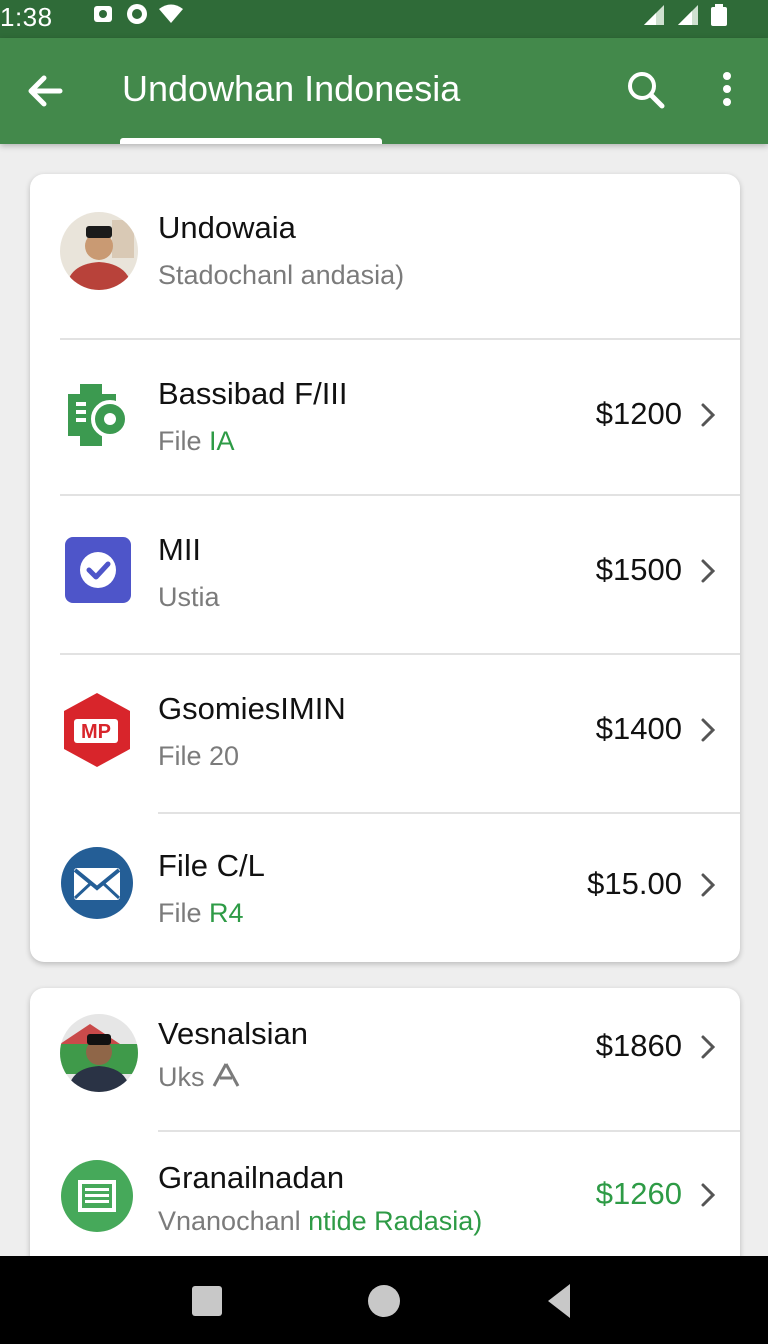  Describe the element at coordinates (320, 1221) in the screenshot. I see `item-subtitle: Vnanochanl ntide Radasia)` at that location.